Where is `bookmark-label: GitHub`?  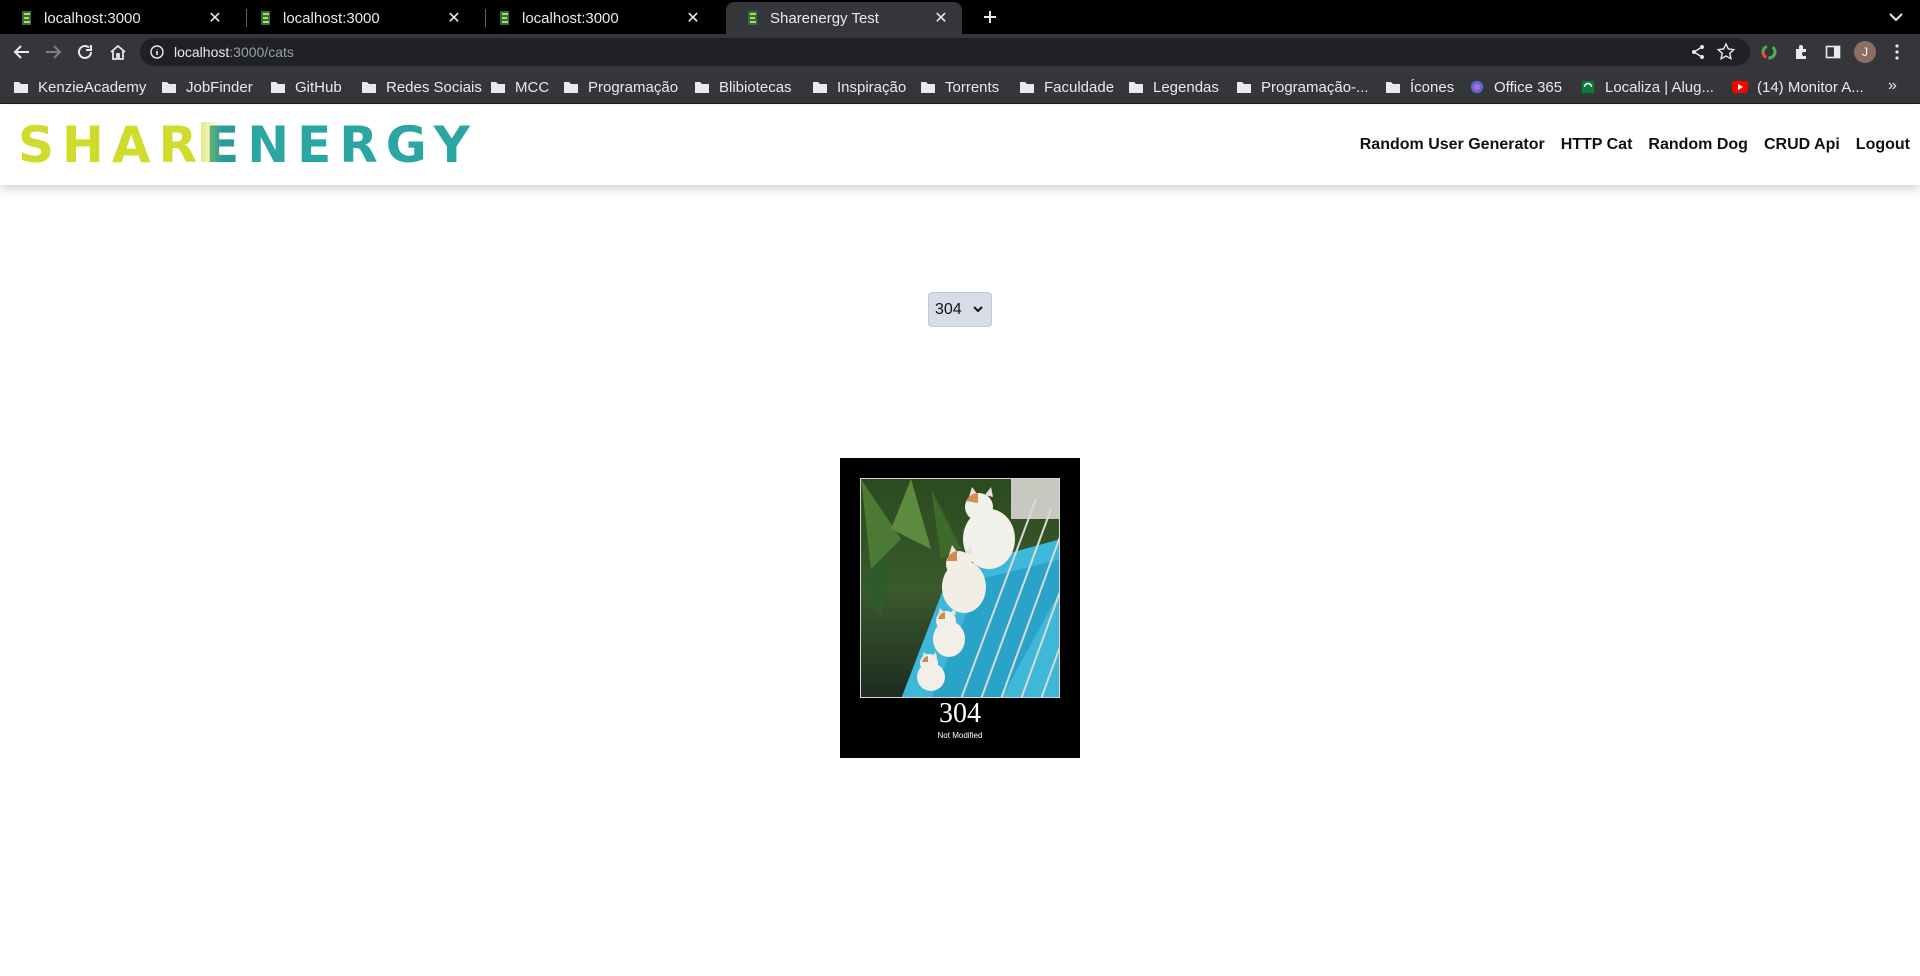
bookmark-label: GitHub is located at coordinates (318, 87).